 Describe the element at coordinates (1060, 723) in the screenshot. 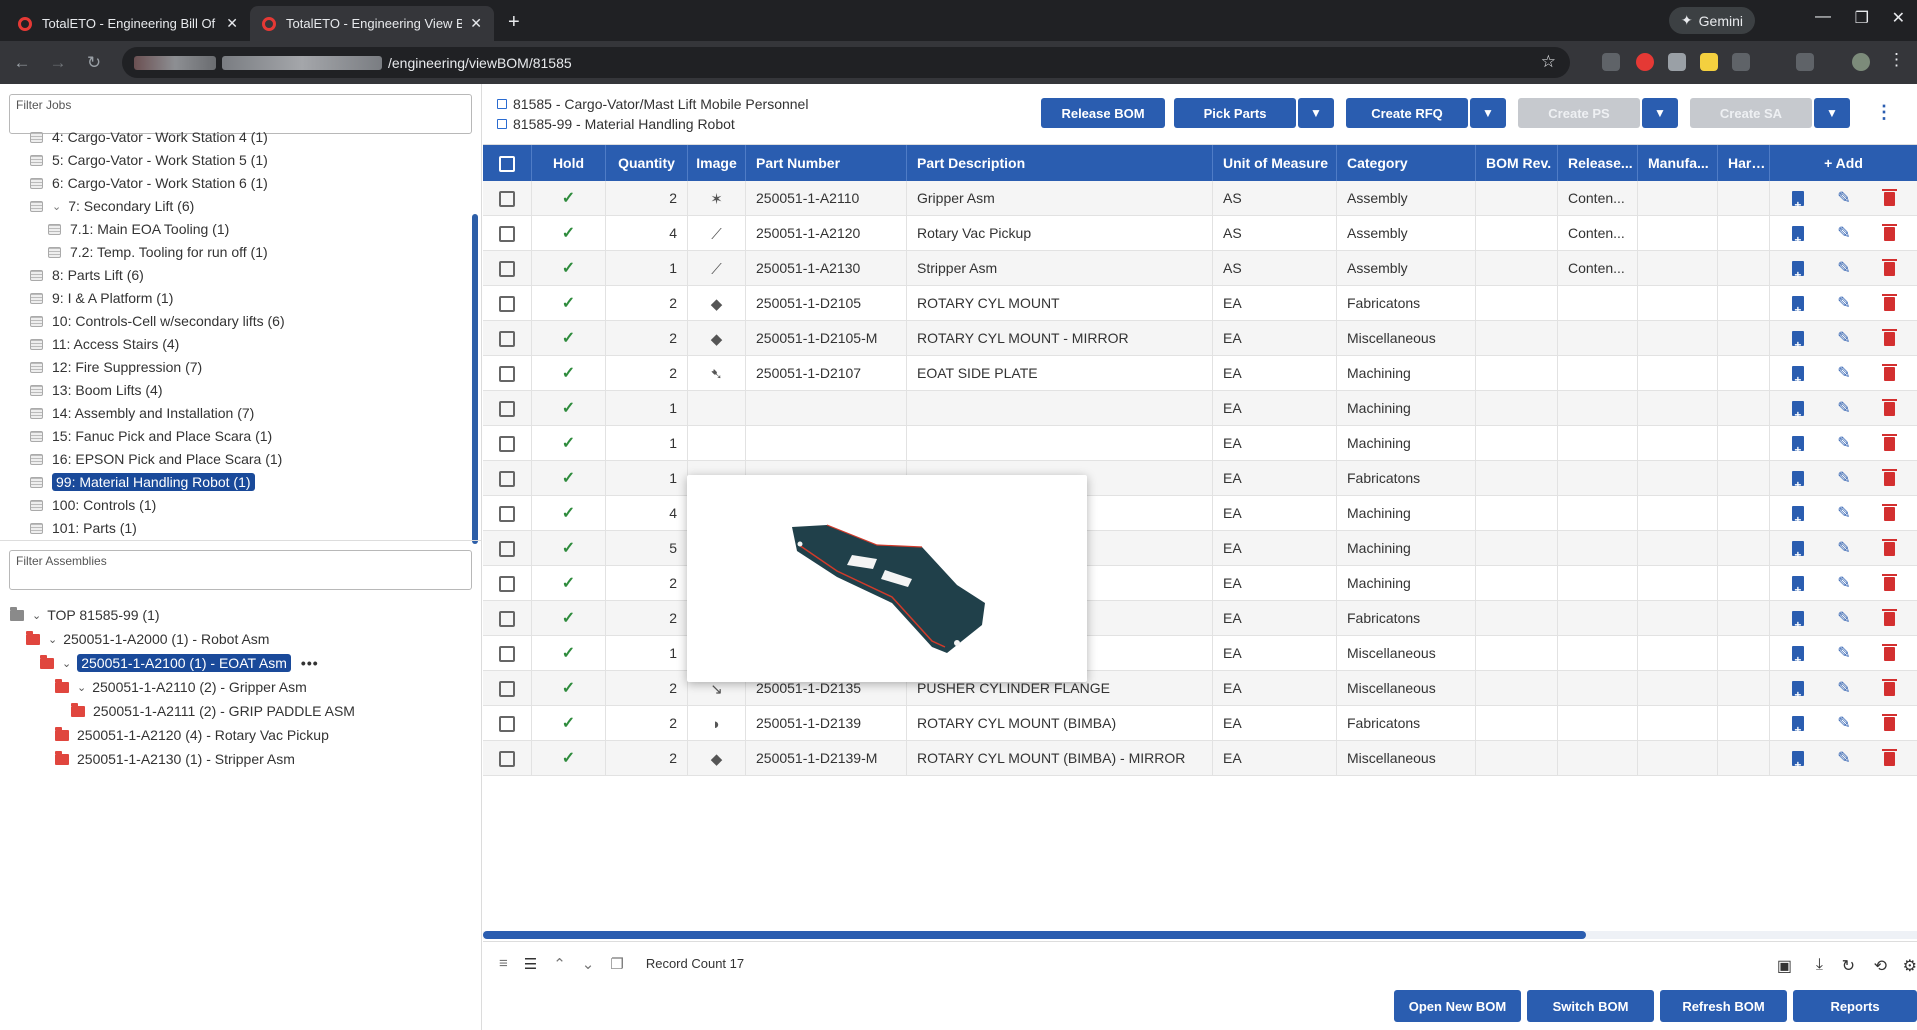

I see `part-description-cell: ROTARY CYL MOUNT (BIMBA)` at that location.